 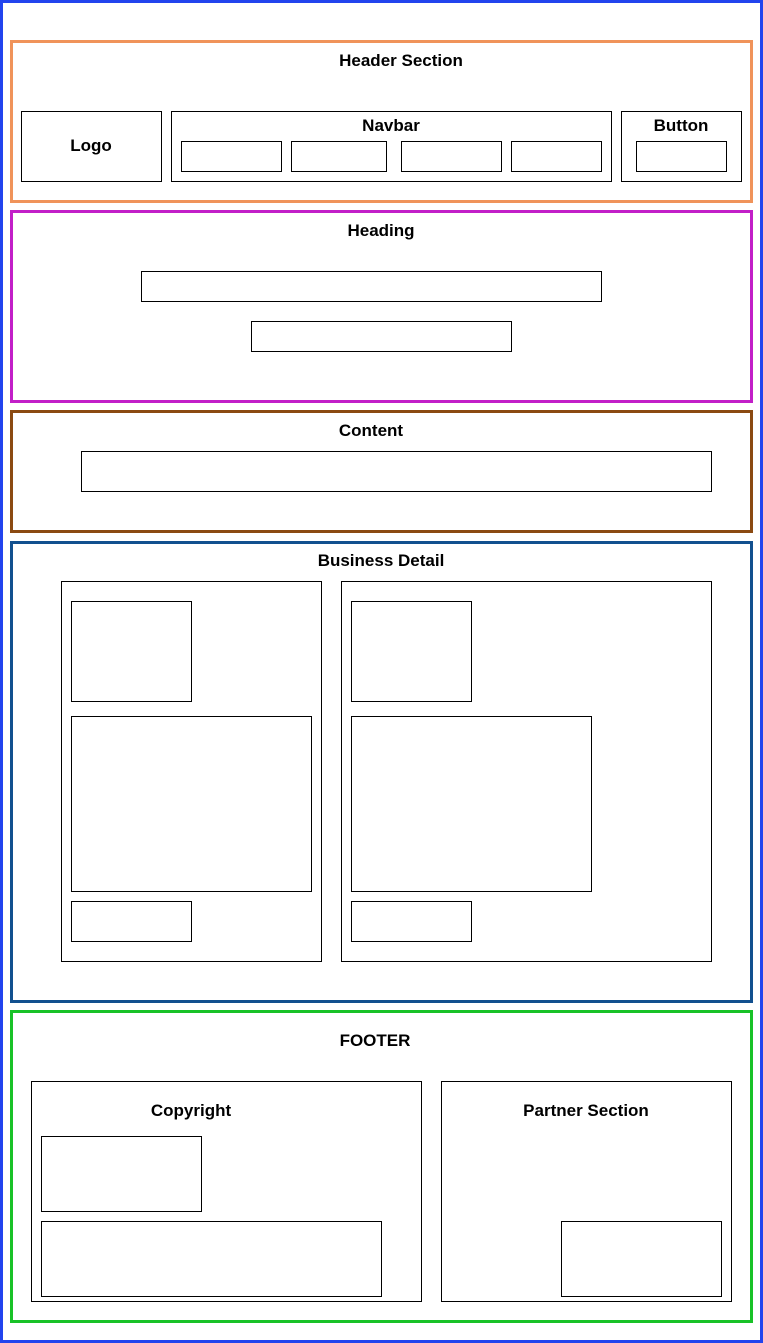 I want to click on business-card-left-body, so click(x=191, y=804).